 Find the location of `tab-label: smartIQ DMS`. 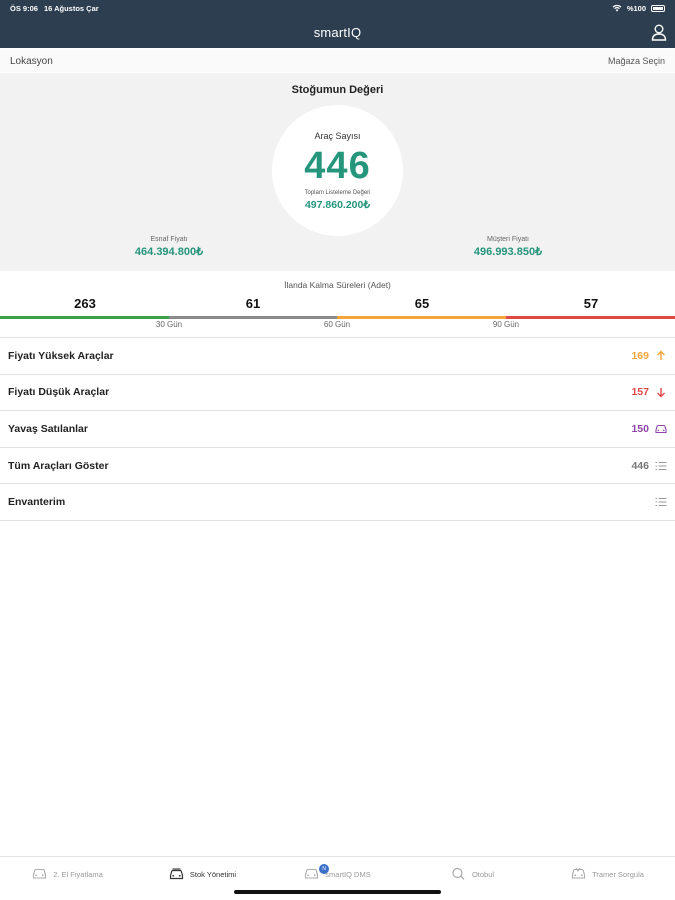

tab-label: smartIQ DMS is located at coordinates (348, 874).